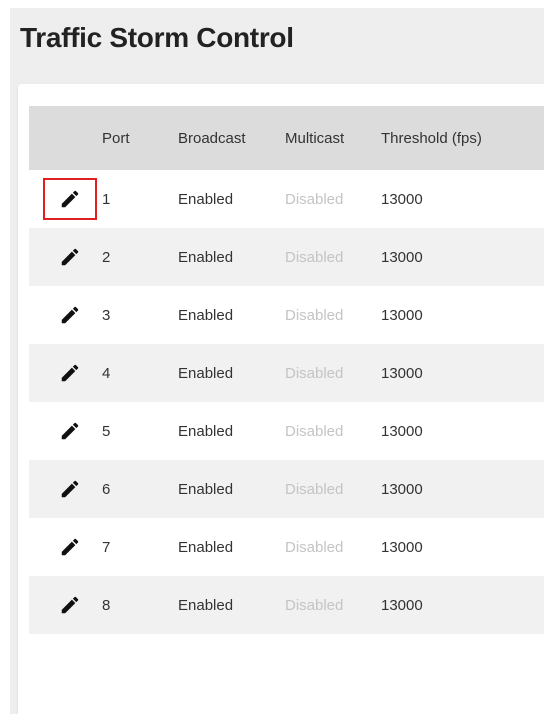  I want to click on table-row: 6 Enabled Disabled 13000, so click(286, 489).